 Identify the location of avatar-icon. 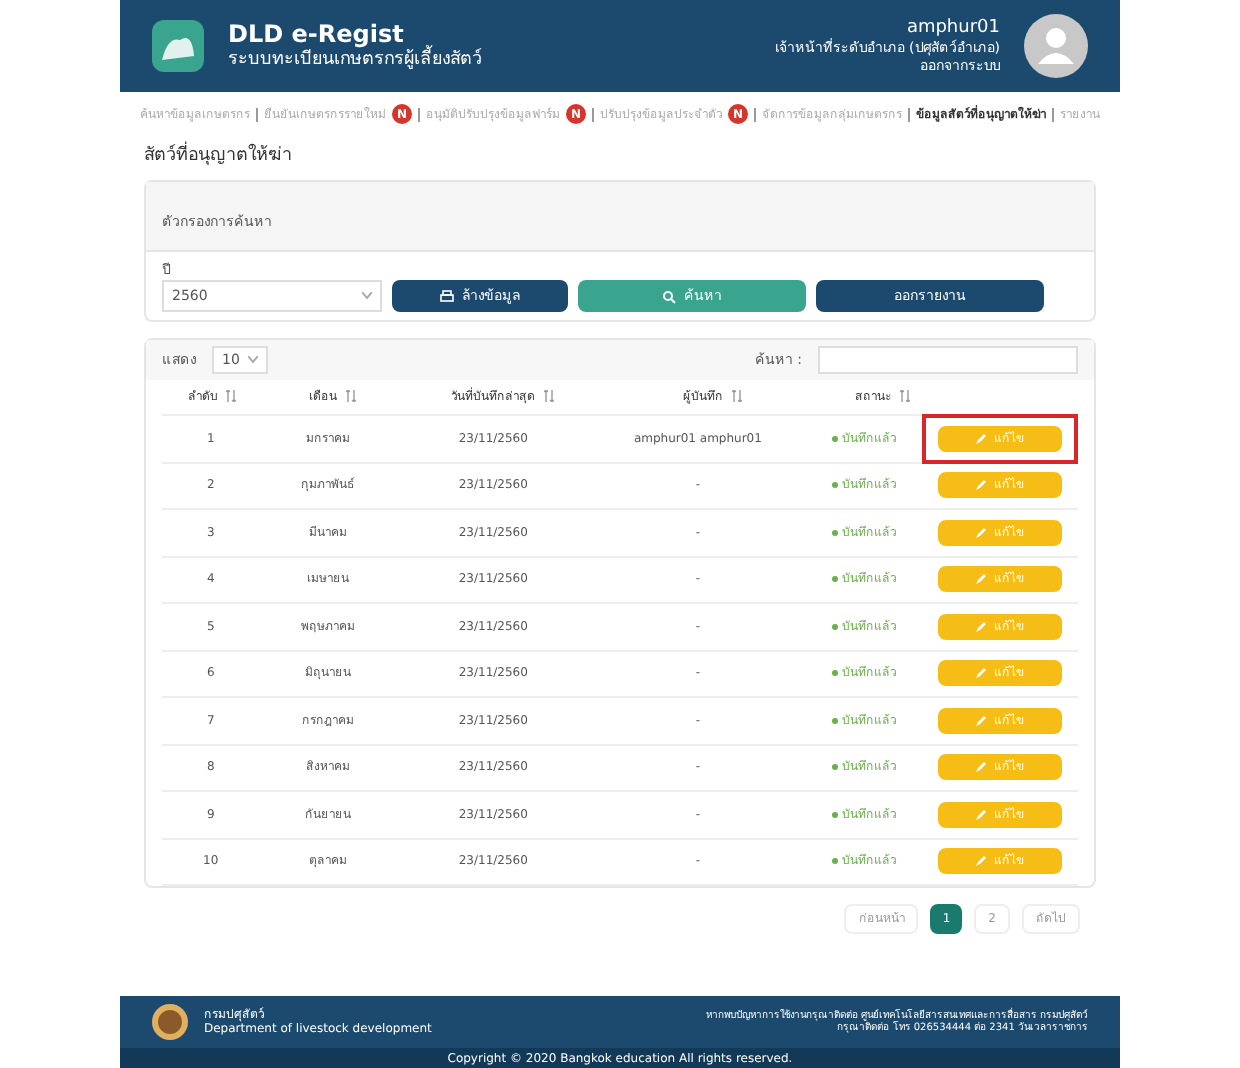
(1056, 46).